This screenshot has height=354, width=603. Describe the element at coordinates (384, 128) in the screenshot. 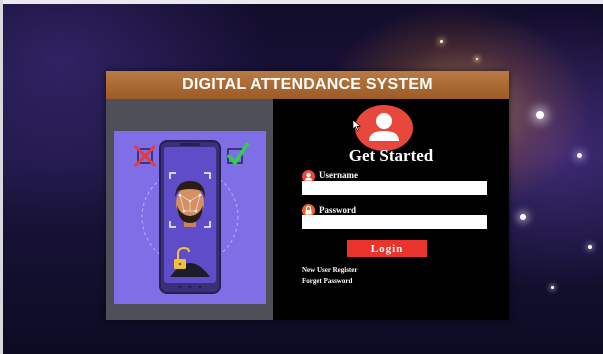

I see `user-avatar-icon` at that location.